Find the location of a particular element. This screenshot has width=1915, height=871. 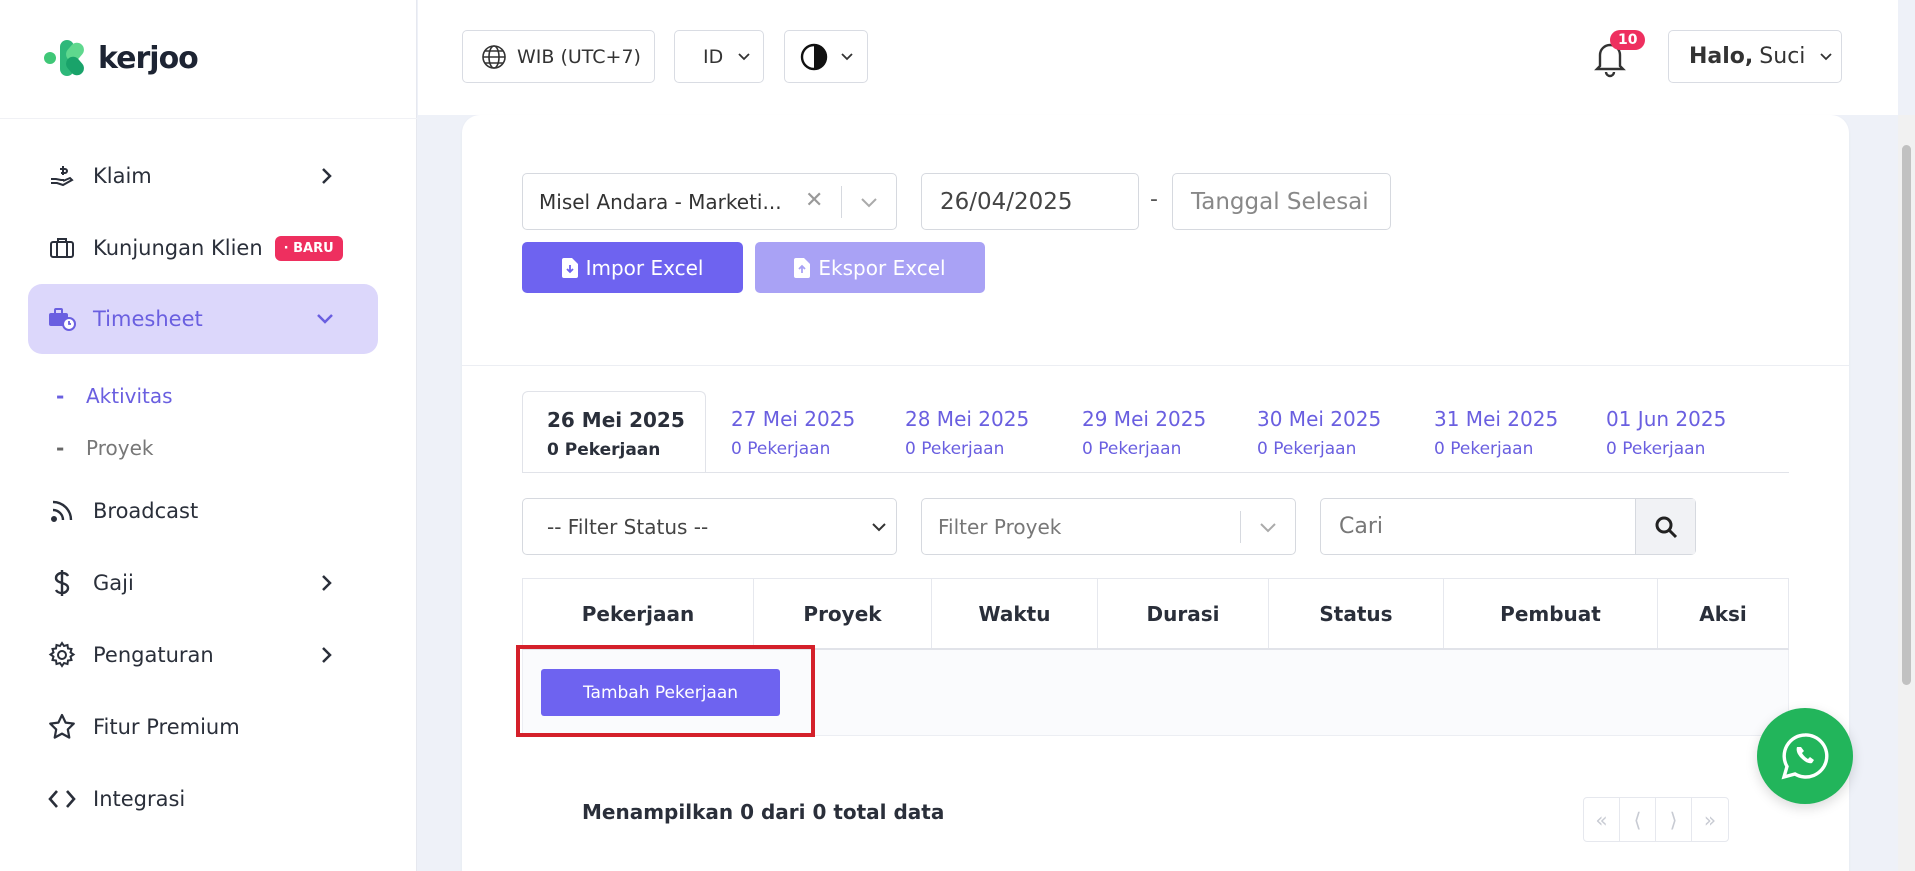

clear-icon: ✕ is located at coordinates (814, 200).